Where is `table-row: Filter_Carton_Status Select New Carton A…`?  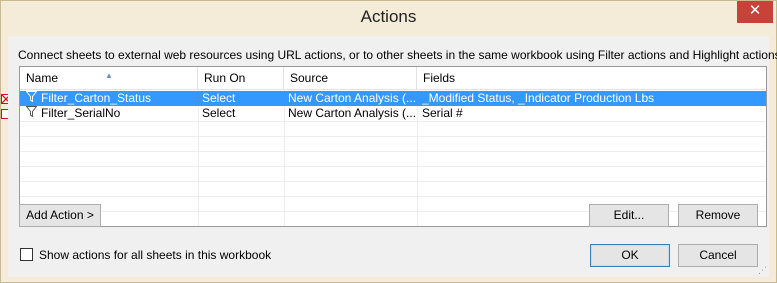
table-row: Filter_Carton_Status Select New Carton A… is located at coordinates (393, 98).